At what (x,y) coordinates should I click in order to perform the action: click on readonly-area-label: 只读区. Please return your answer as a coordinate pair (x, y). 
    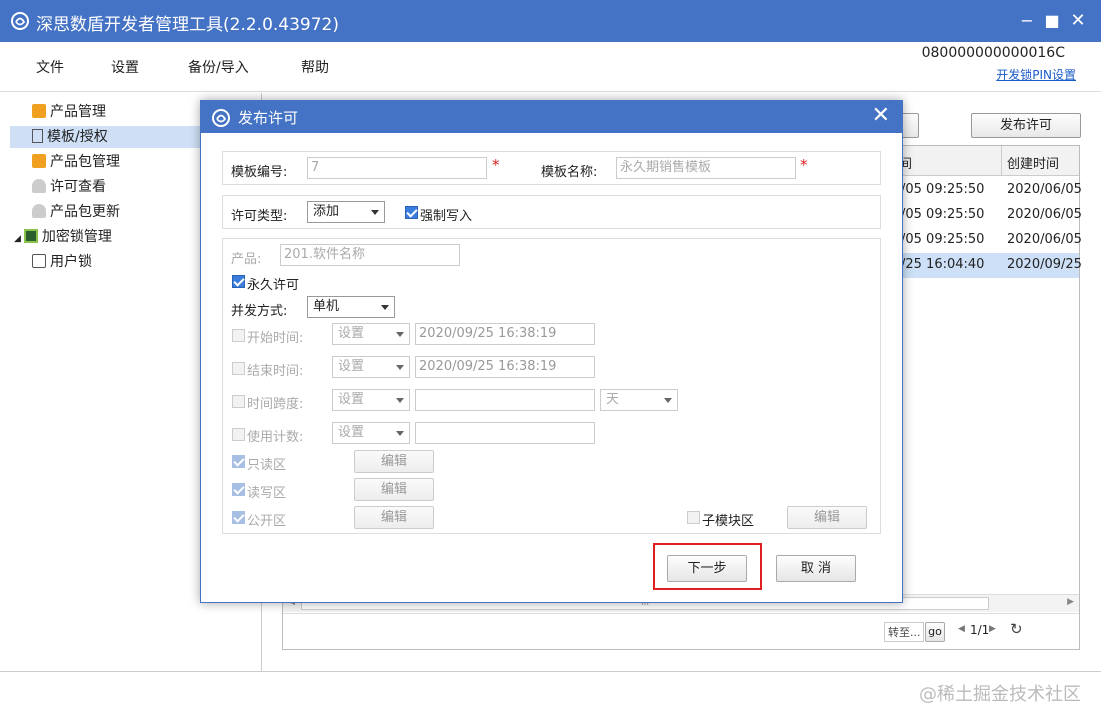
    Looking at the image, I should click on (267, 465).